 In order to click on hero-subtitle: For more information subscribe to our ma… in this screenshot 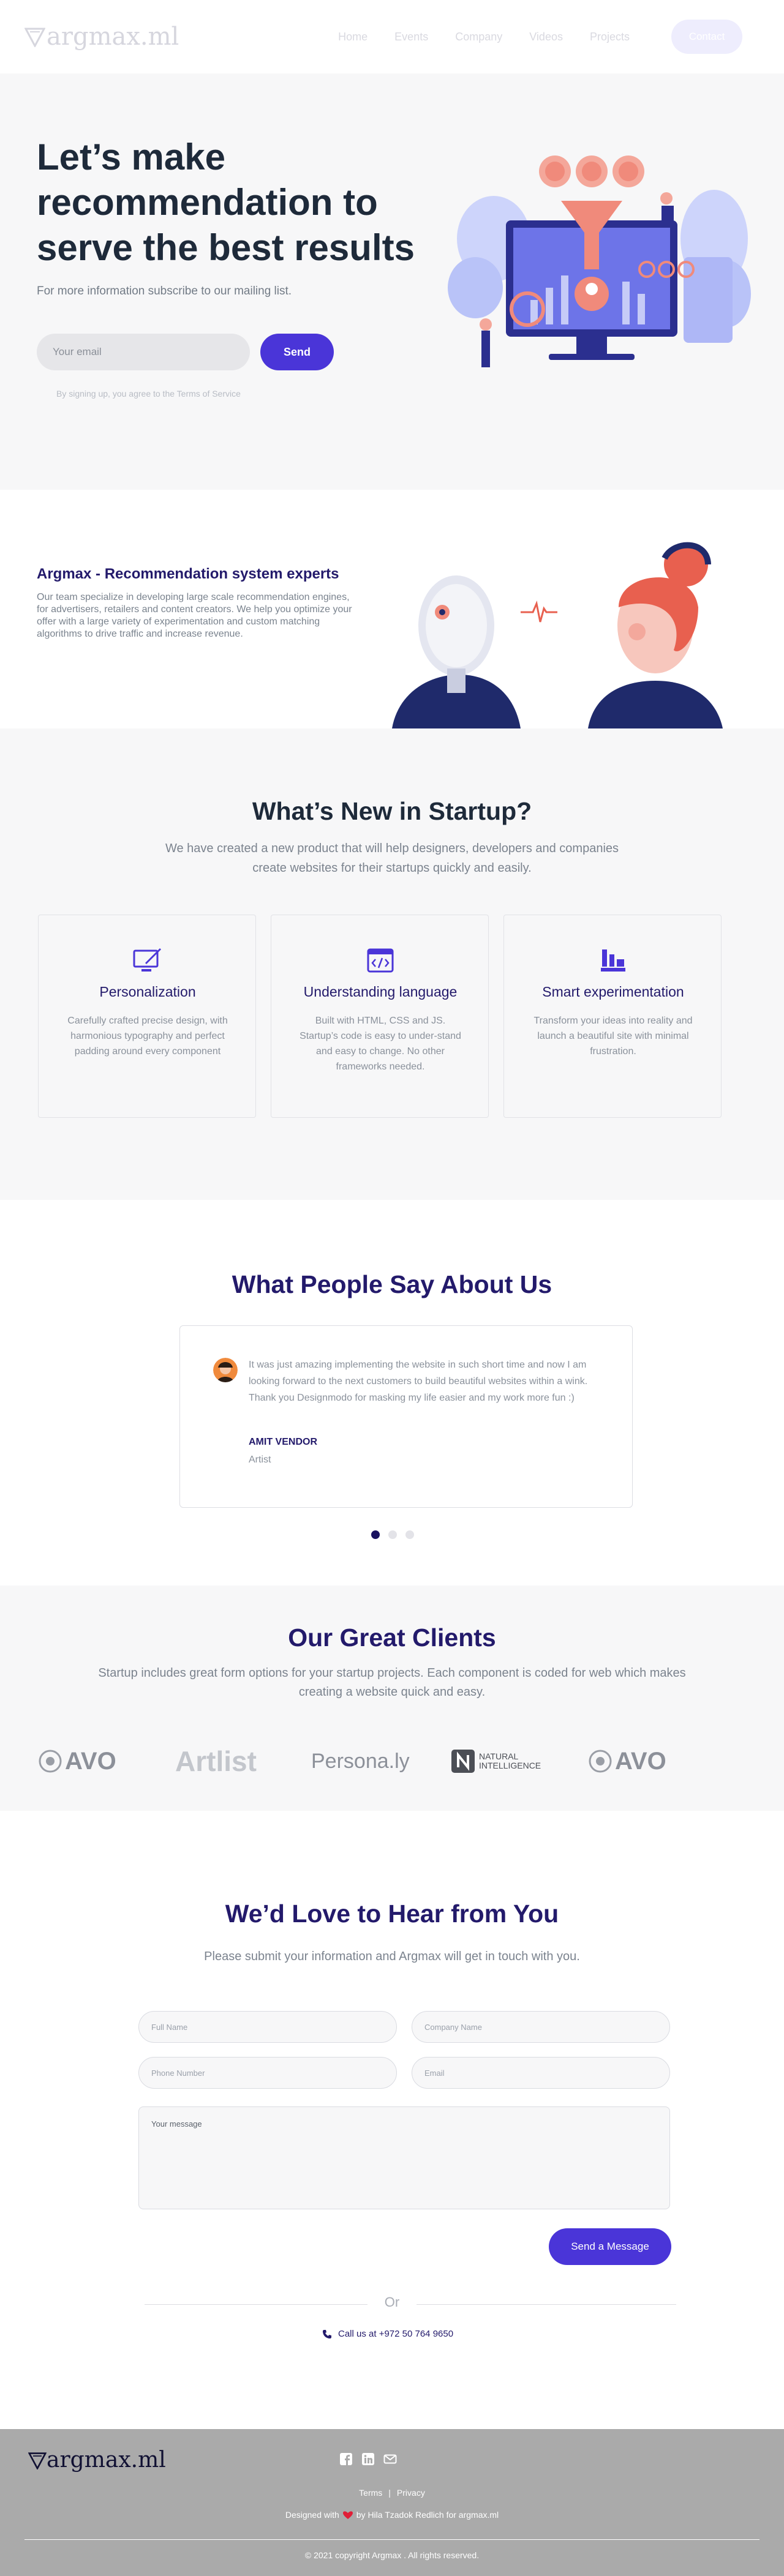, I will do `click(164, 291)`.